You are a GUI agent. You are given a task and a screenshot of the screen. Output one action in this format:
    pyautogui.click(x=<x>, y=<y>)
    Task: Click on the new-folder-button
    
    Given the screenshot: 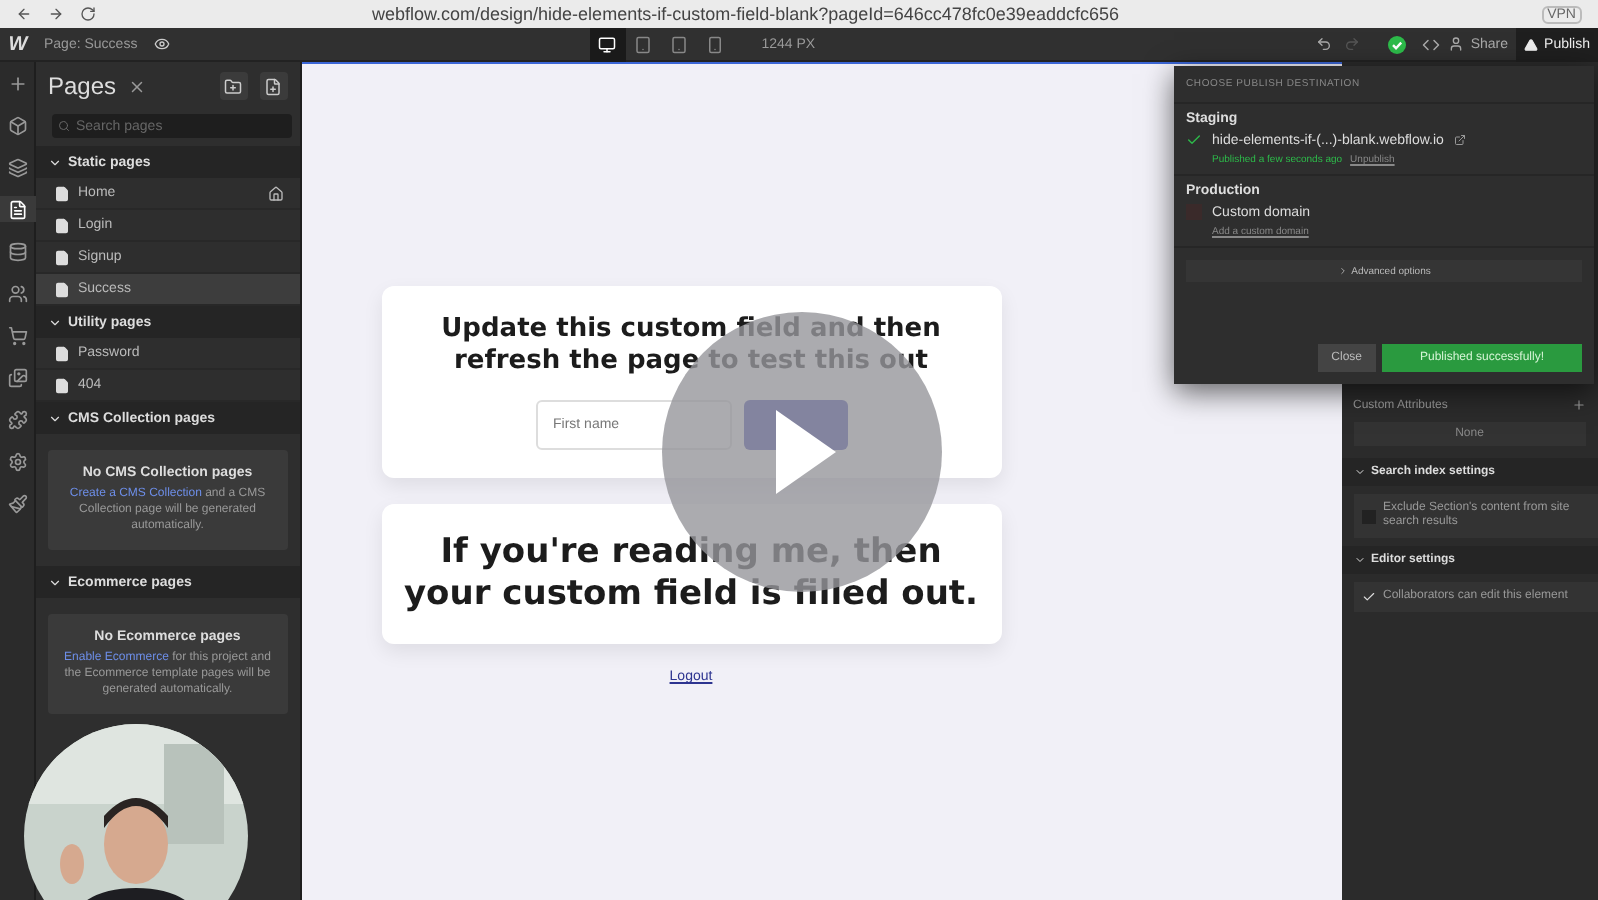 What is the action you would take?
    pyautogui.click(x=233, y=86)
    